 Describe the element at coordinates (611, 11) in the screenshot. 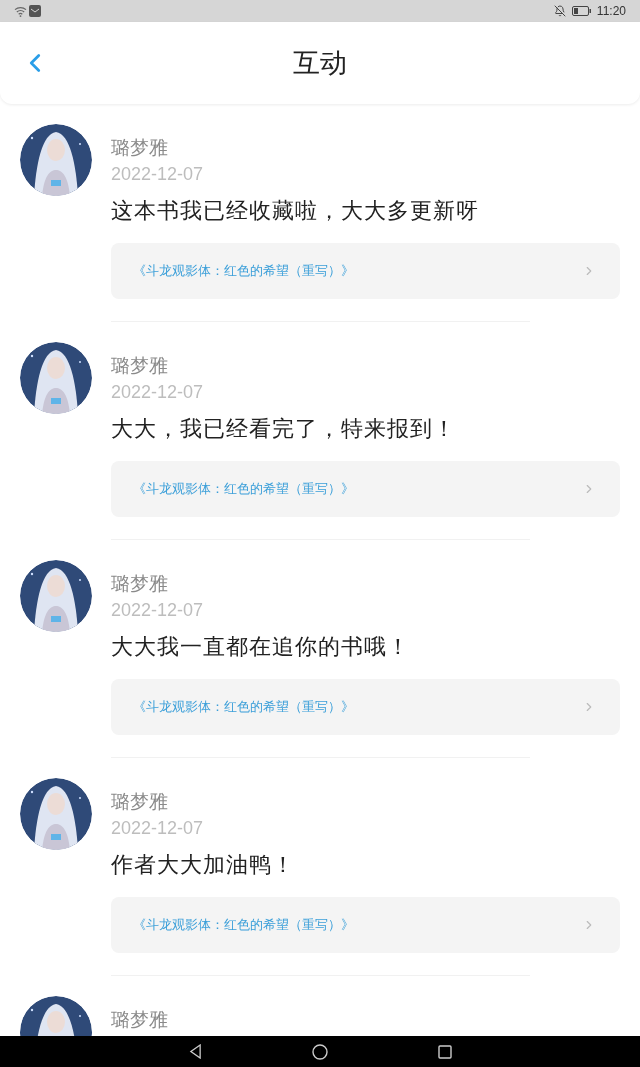

I see `status-time: 11:20` at that location.